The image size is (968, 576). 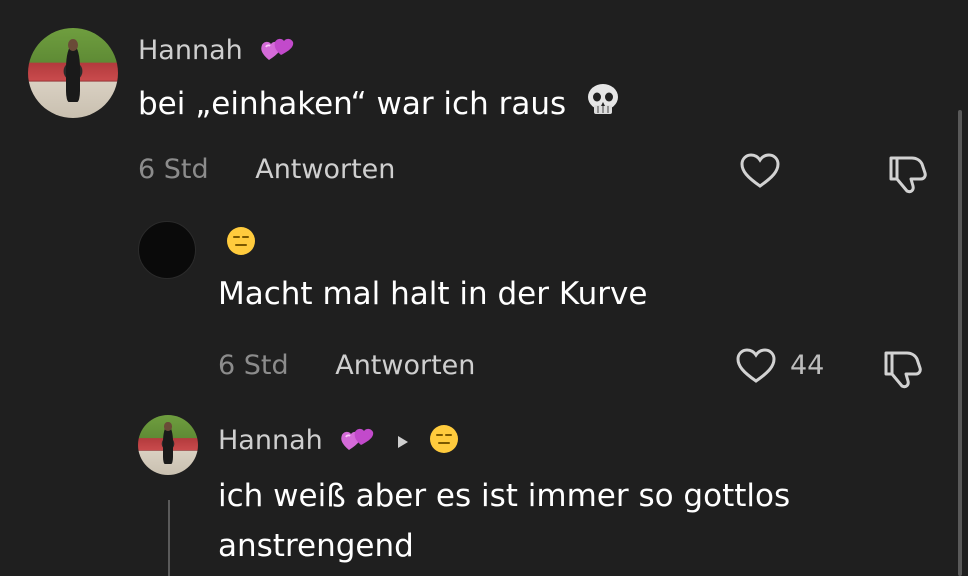 I want to click on scrollbar, so click(x=960, y=343).